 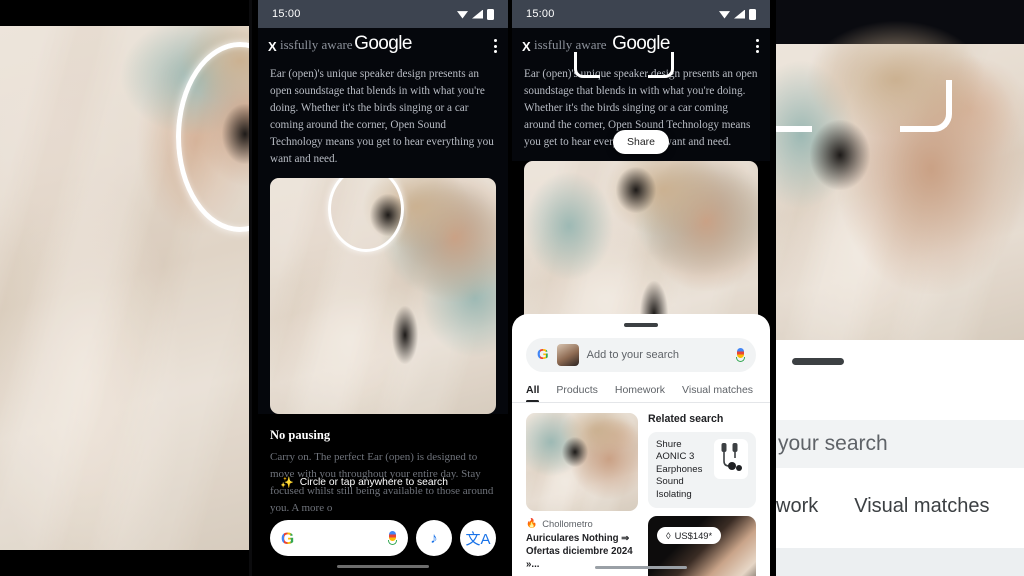 I want to click on share-button: Share, so click(x=641, y=142).